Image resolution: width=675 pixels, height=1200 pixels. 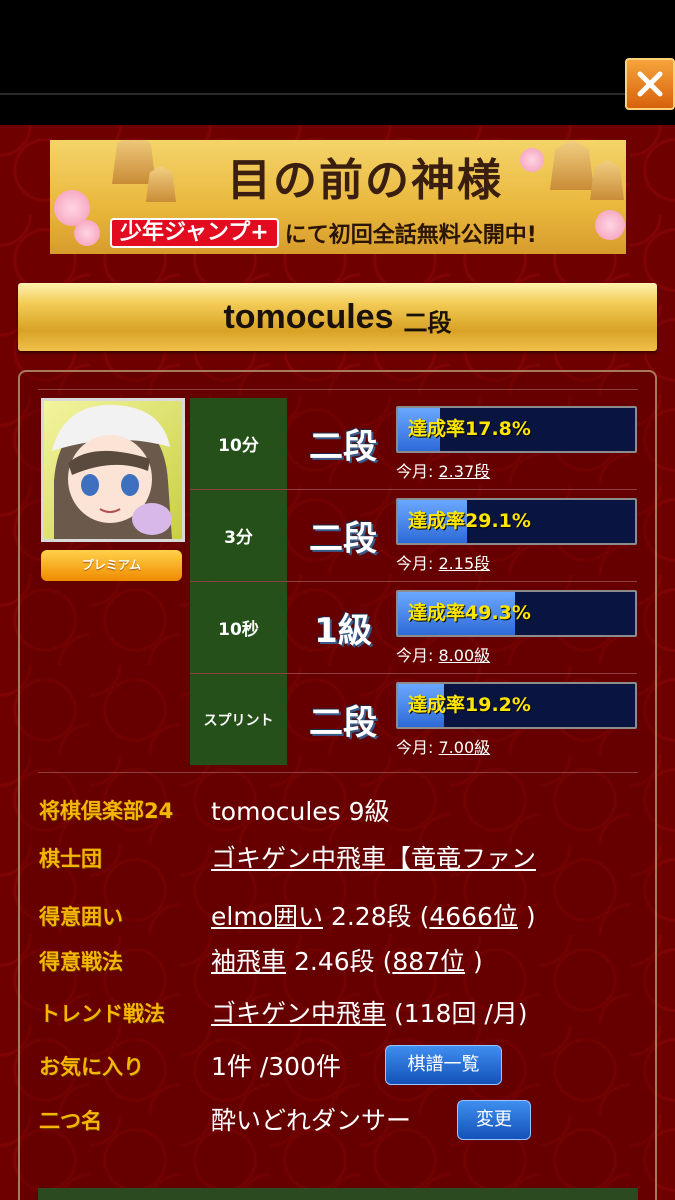 I want to click on rank-mode-label: スプリント, so click(x=238, y=719).